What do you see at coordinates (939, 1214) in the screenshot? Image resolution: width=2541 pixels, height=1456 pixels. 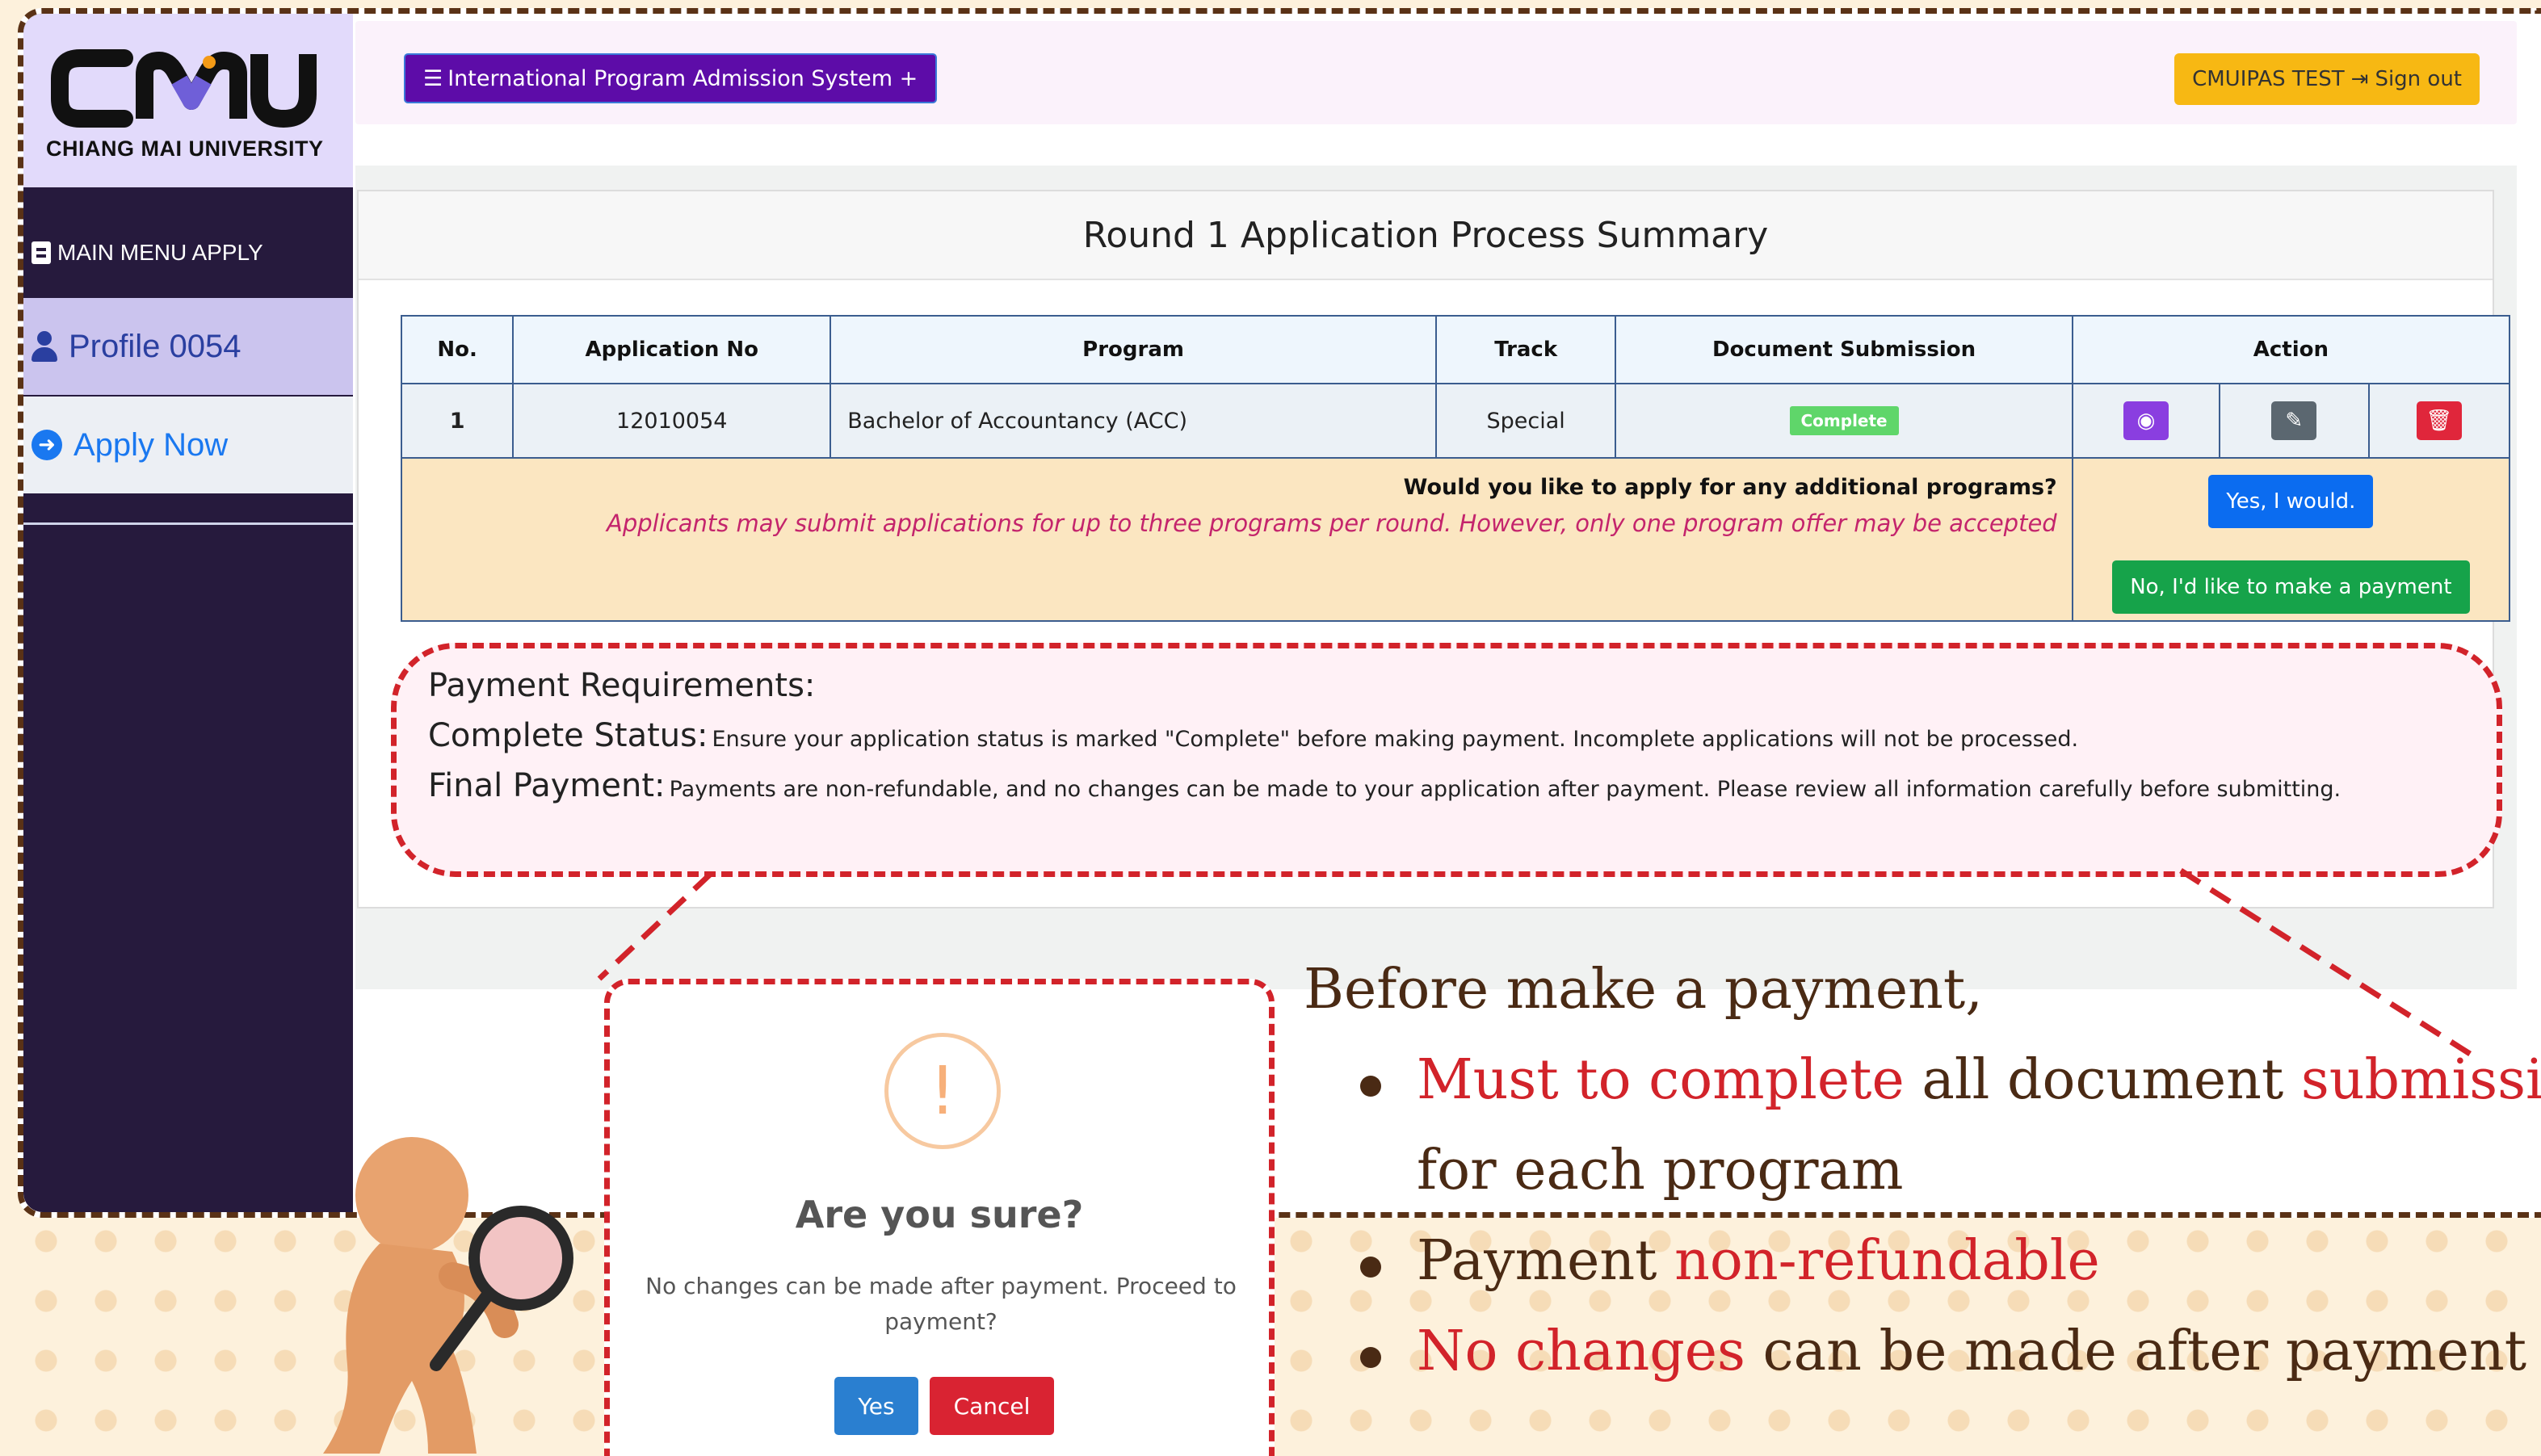 I see `dialog-title: Are you sure?` at bounding box center [939, 1214].